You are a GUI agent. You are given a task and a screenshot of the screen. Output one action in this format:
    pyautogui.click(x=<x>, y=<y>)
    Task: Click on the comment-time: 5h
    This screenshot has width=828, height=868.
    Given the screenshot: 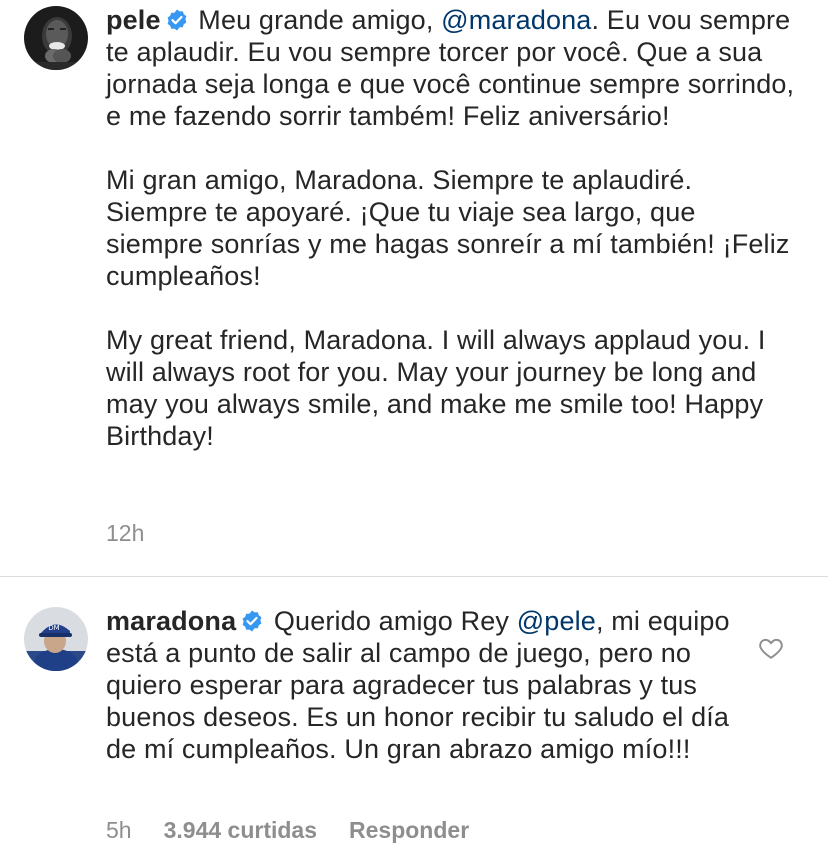 What is the action you would take?
    pyautogui.click(x=119, y=830)
    